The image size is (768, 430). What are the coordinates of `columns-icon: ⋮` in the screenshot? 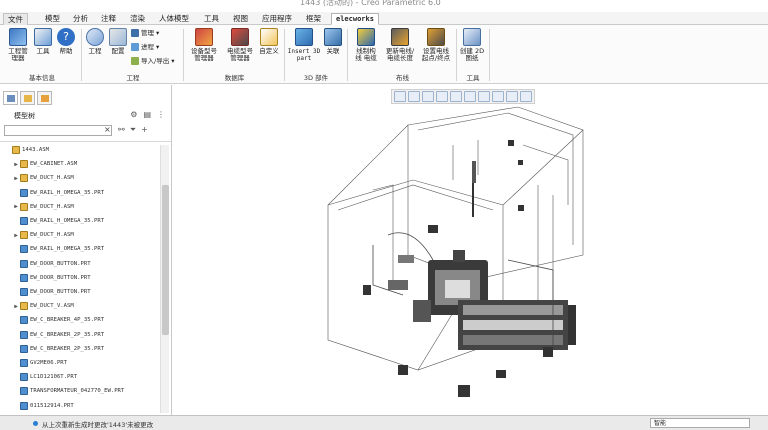 It's located at (161, 114).